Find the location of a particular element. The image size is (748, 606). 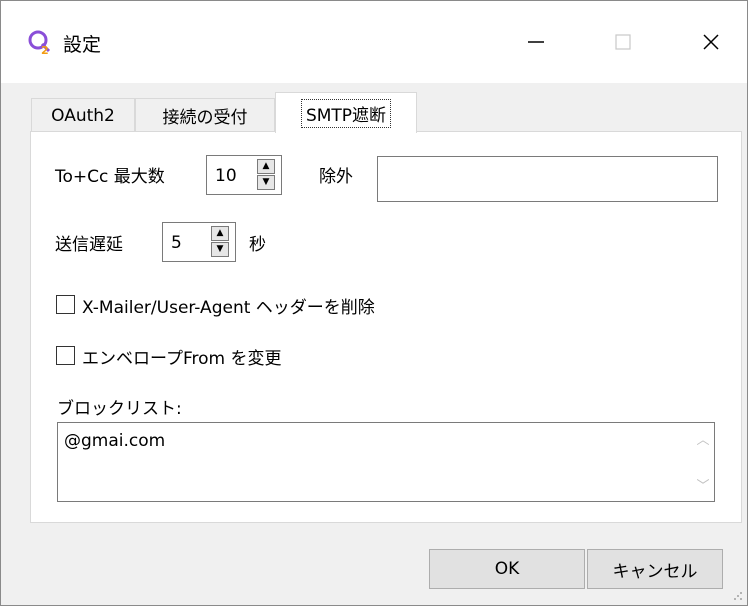

recipients-max-value: 10 is located at coordinates (226, 176).